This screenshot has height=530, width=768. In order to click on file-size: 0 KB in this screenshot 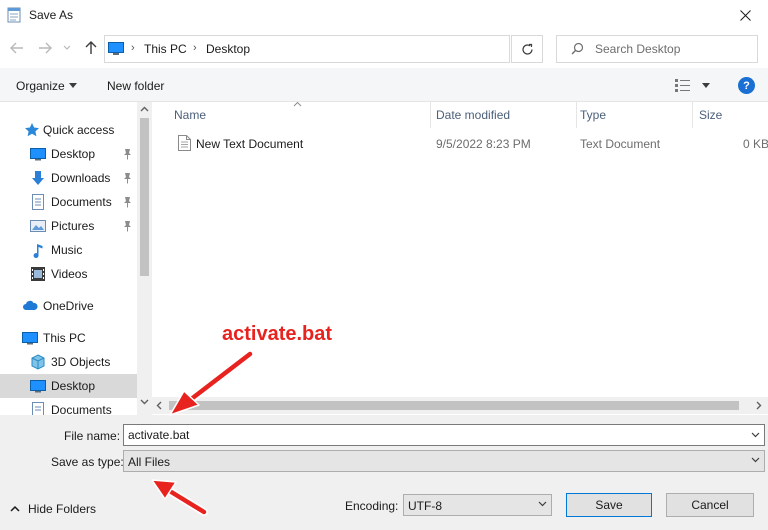, I will do `click(755, 144)`.